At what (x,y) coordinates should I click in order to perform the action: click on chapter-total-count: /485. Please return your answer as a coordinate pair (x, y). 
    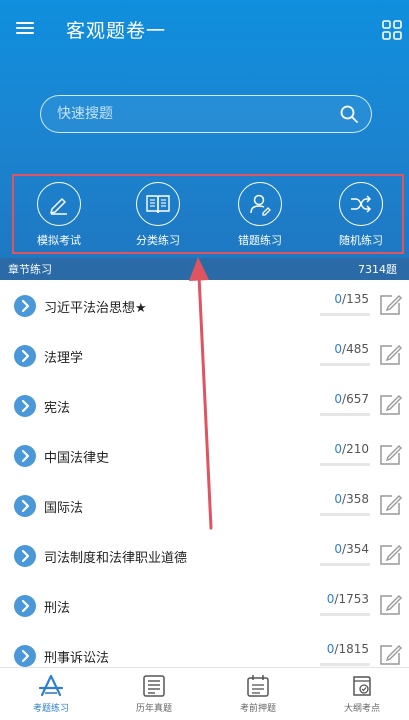
    Looking at the image, I should click on (355, 349).